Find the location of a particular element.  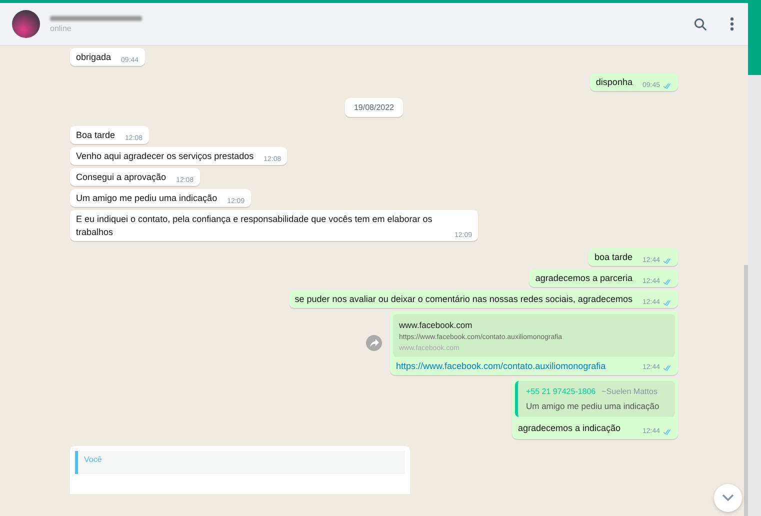

message-text: agradecemos a parceria is located at coordinates (583, 278).